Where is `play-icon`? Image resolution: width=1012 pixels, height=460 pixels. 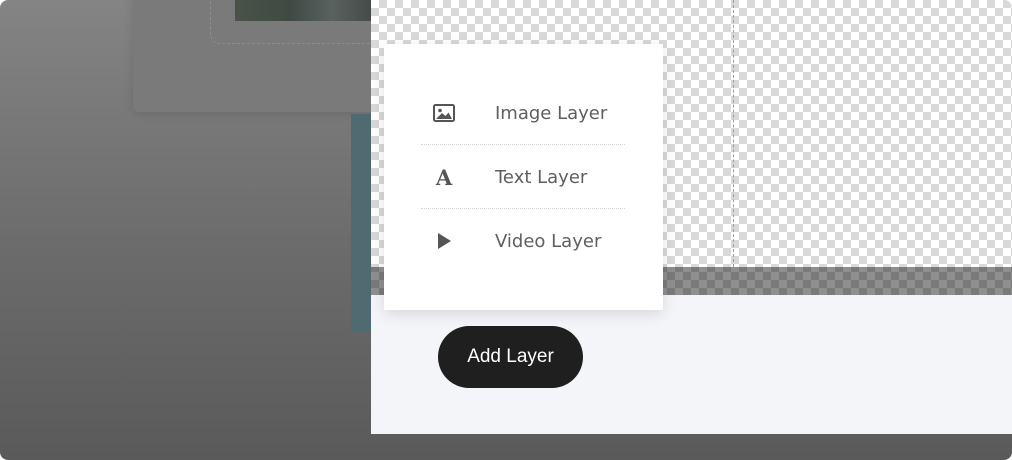 play-icon is located at coordinates (444, 241).